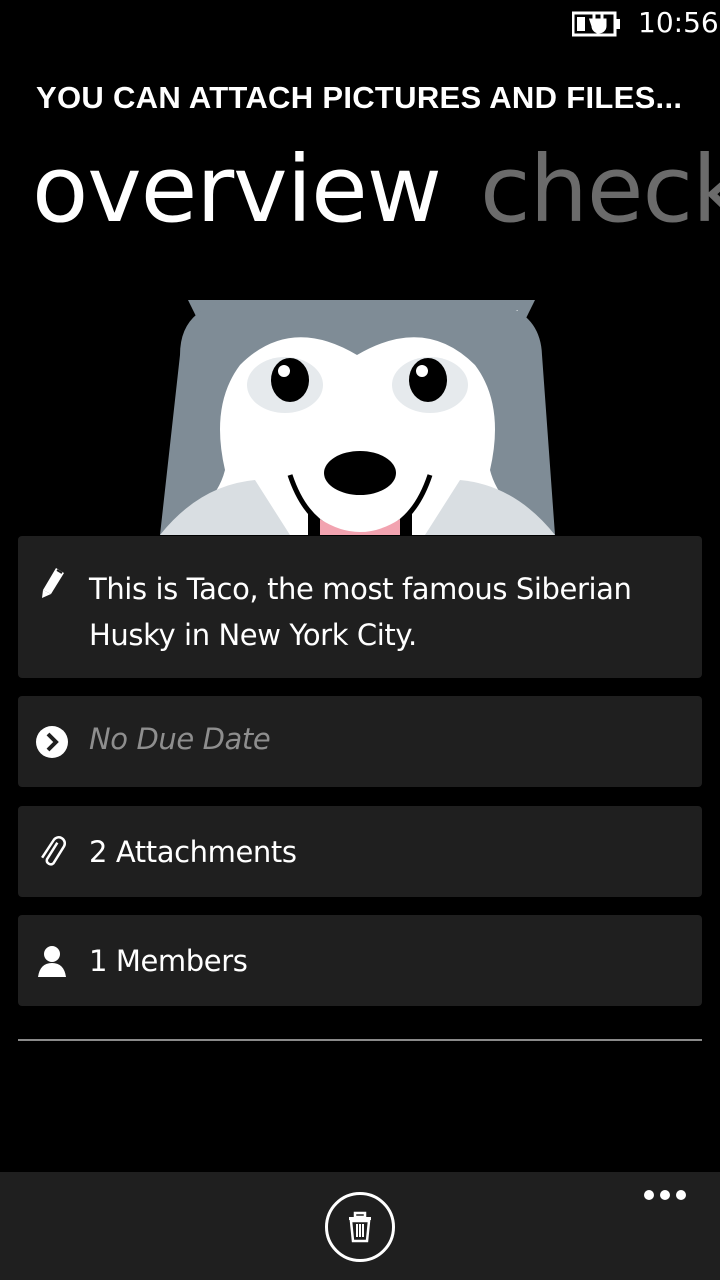 Image resolution: width=720 pixels, height=1280 pixels. What do you see at coordinates (52, 742) in the screenshot?
I see `chevron-circle-icon` at bounding box center [52, 742].